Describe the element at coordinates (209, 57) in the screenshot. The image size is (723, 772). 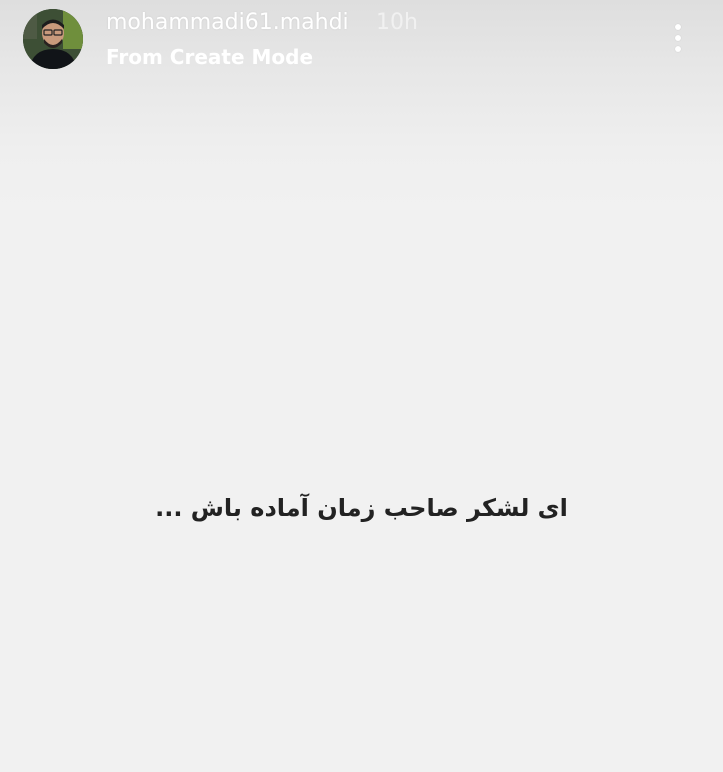
I see `create-mode-label: From Create Mode` at that location.